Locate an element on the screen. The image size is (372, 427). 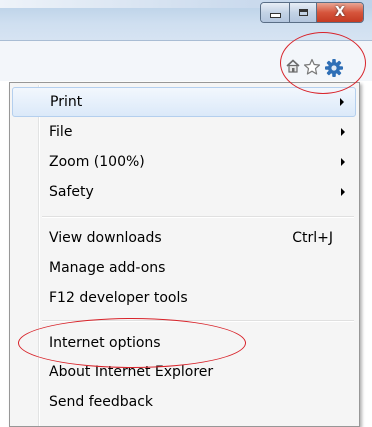
menu-item-label: Manage add-ons is located at coordinates (107, 268).